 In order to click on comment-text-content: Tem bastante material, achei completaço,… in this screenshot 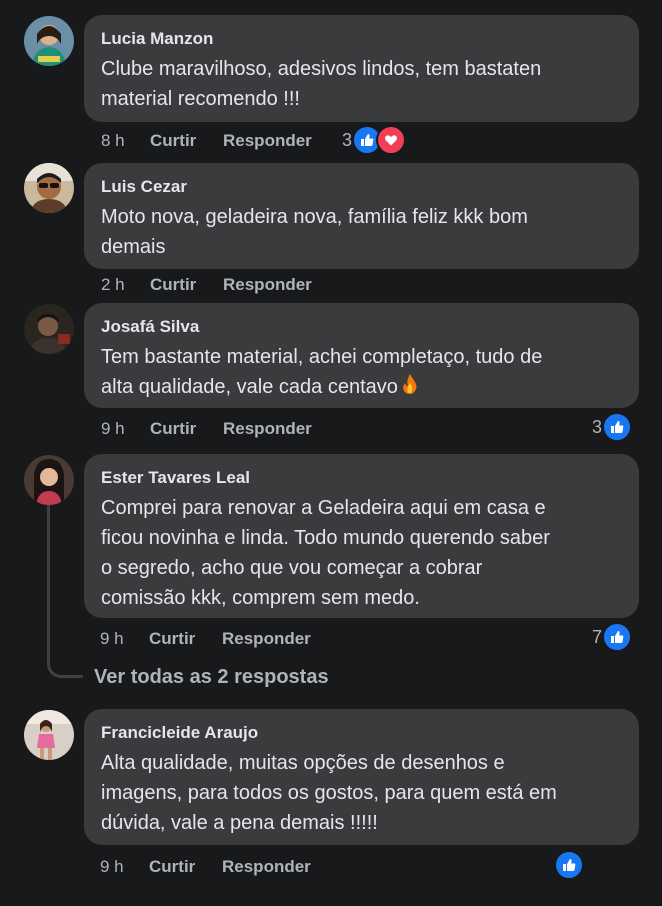, I will do `click(322, 372)`.